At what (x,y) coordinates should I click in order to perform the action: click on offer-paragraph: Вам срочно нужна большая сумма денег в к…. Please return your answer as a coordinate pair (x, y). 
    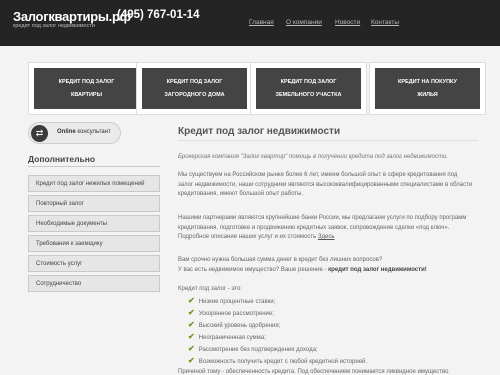
    Looking at the image, I should click on (326, 265).